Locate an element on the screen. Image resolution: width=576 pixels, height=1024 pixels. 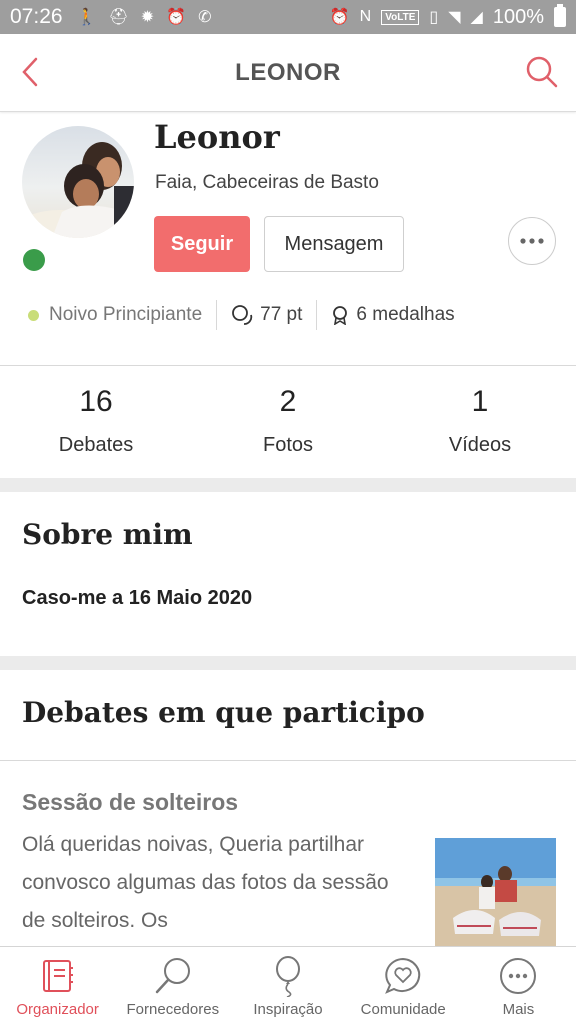
online-status-dot is located at coordinates (34, 260).